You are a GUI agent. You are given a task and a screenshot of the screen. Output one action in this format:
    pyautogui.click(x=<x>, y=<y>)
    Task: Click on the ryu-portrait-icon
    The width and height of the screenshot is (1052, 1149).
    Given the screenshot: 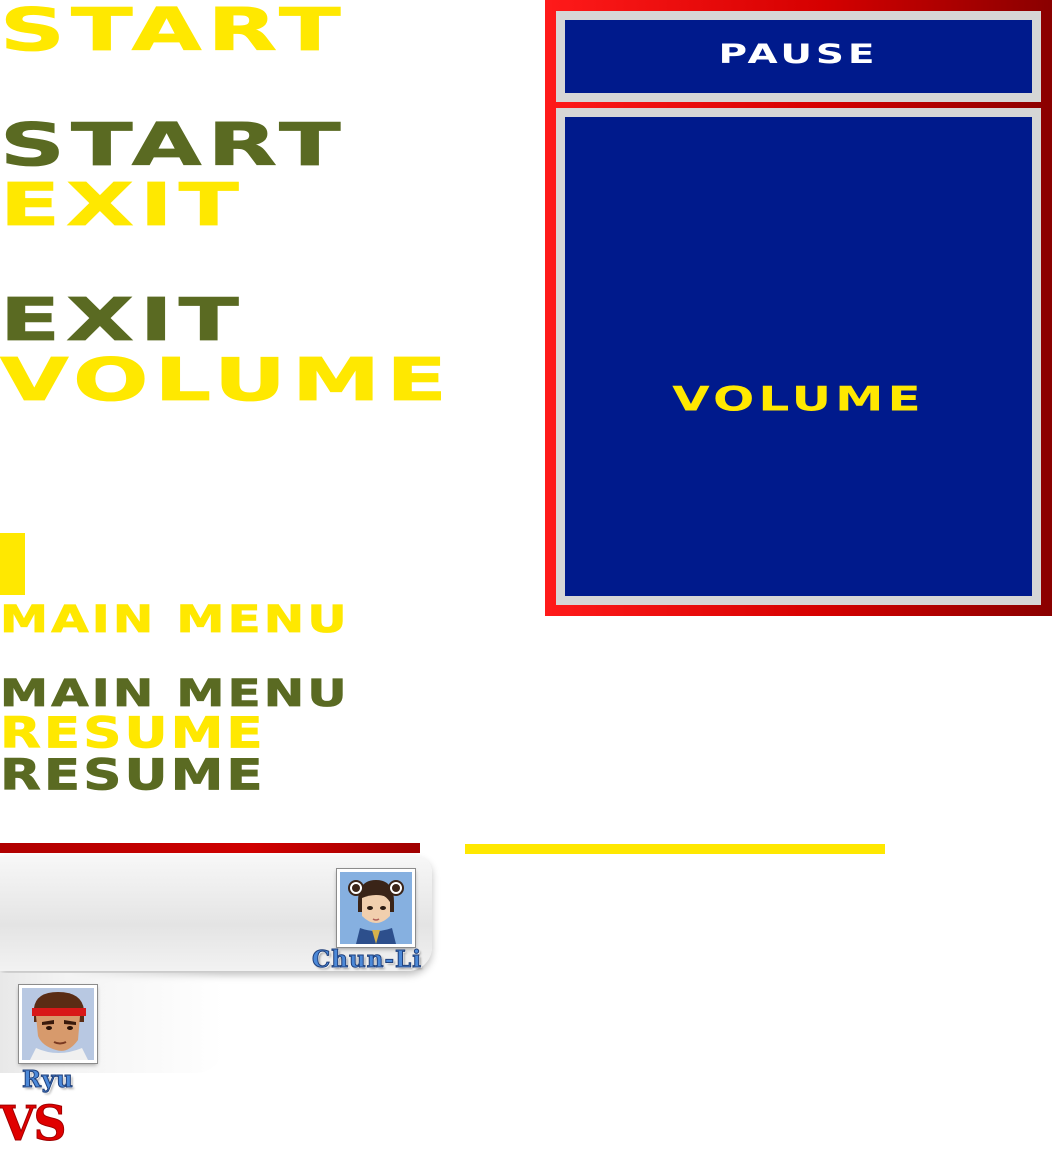 What is the action you would take?
    pyautogui.click(x=58, y=1024)
    